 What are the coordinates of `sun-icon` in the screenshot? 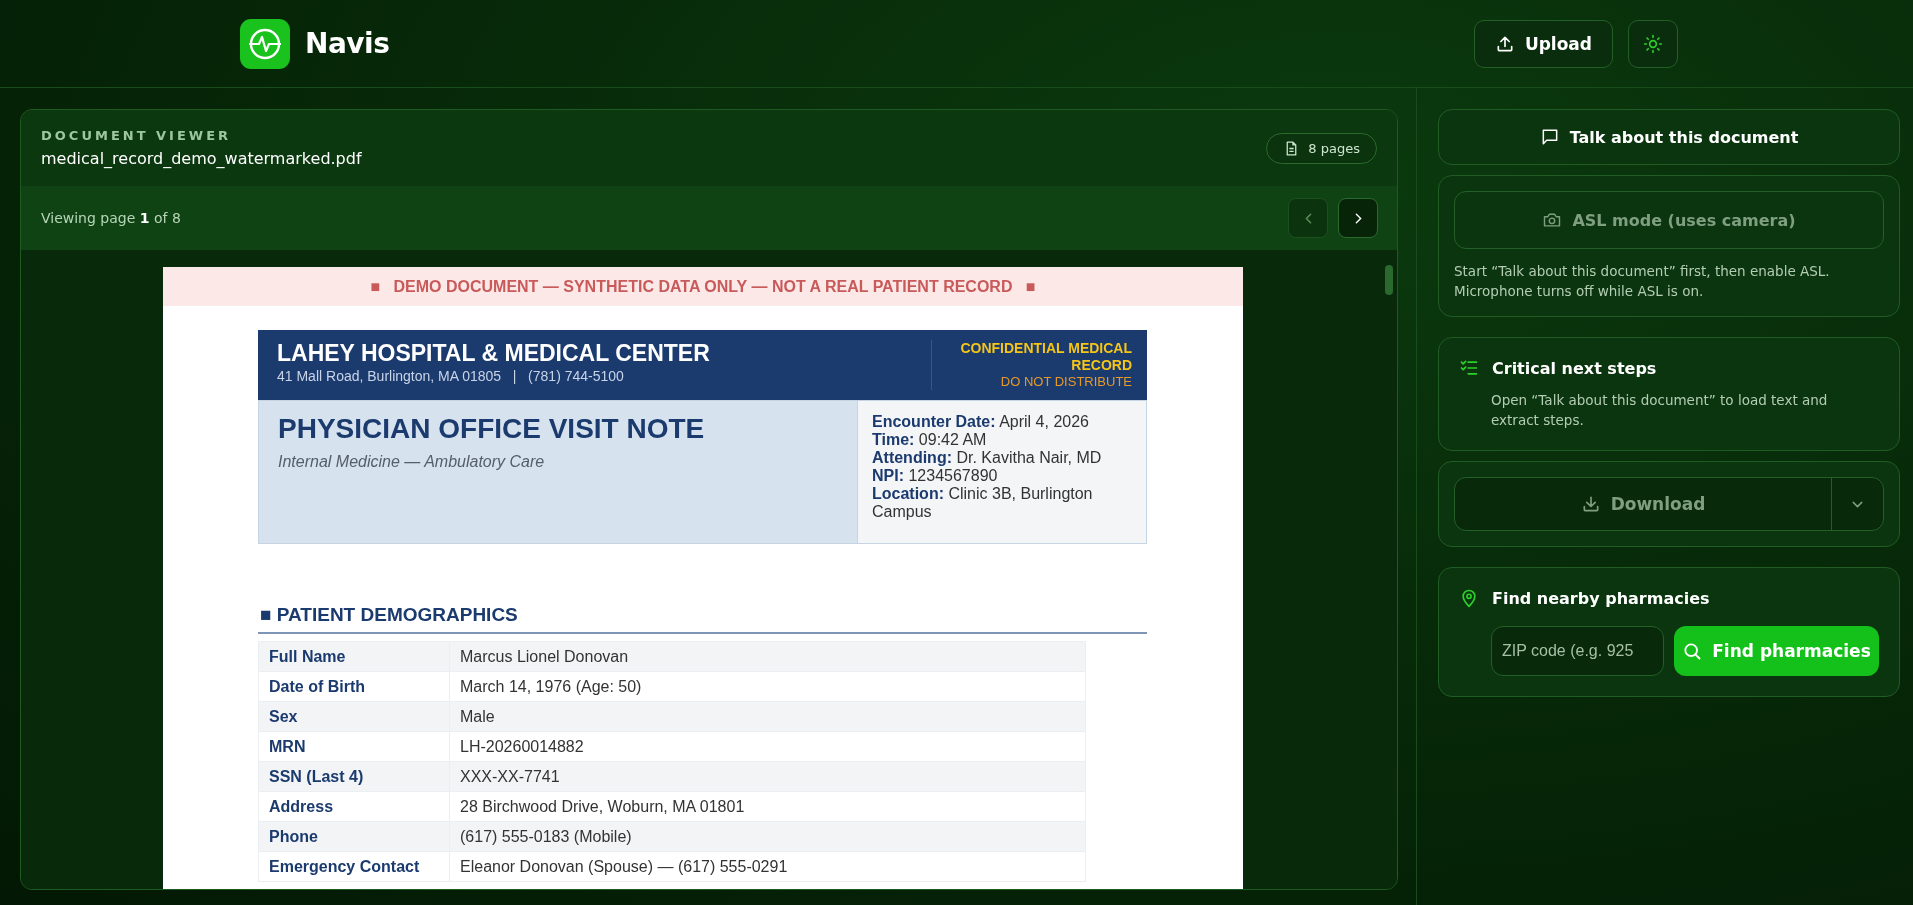 It's located at (1653, 43).